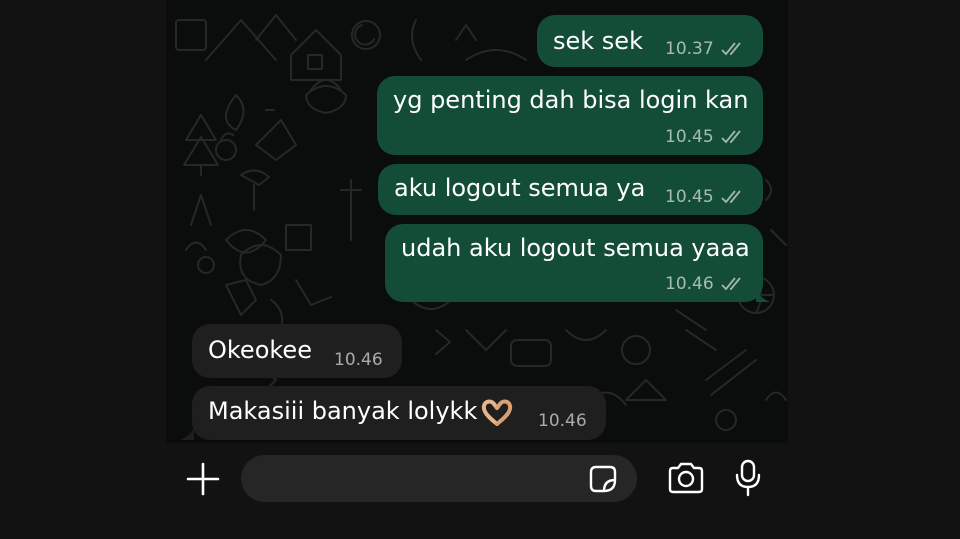 The width and height of the screenshot is (960, 539). What do you see at coordinates (439, 478) in the screenshot?
I see `message-input` at bounding box center [439, 478].